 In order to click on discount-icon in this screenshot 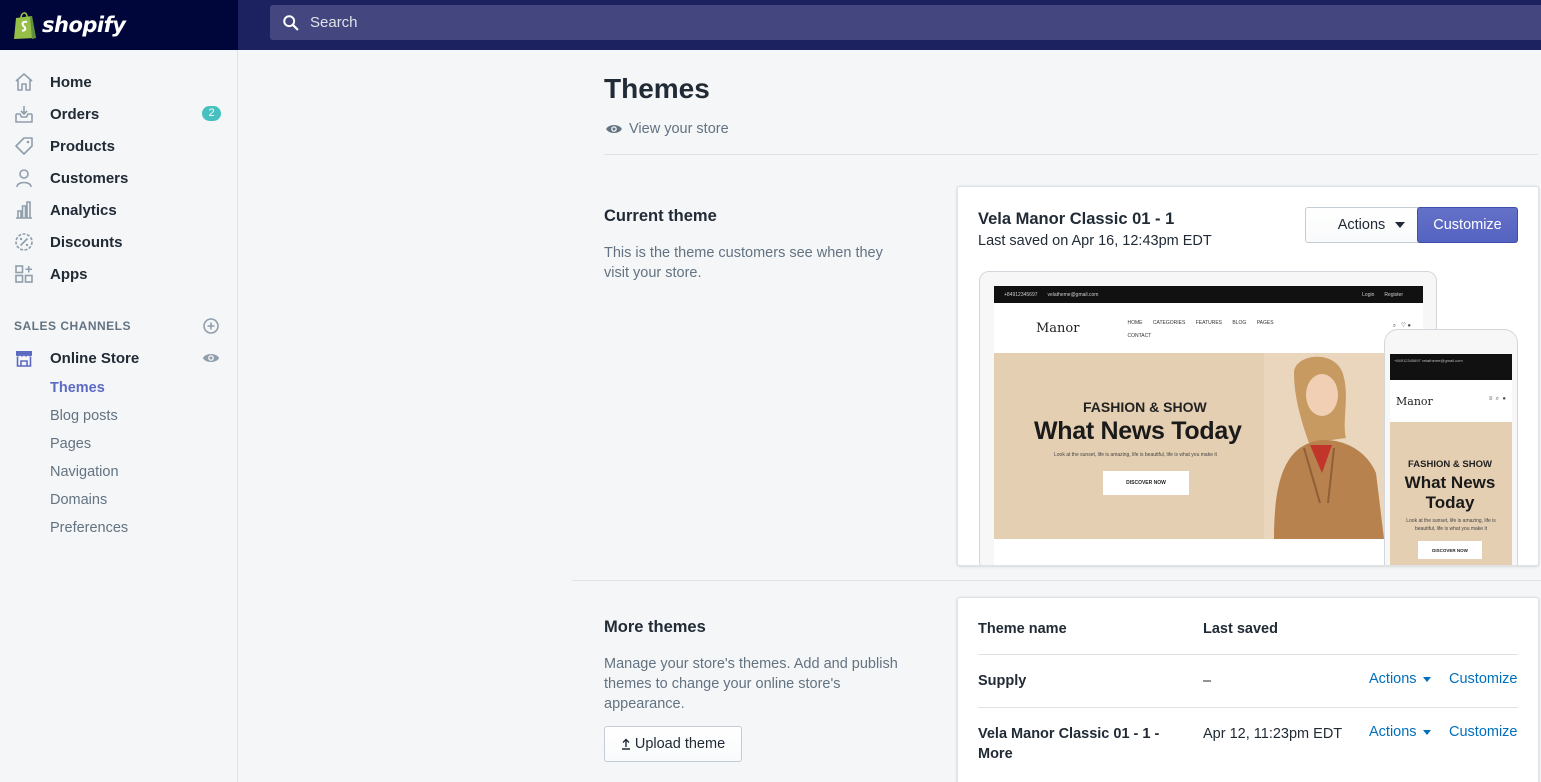, I will do `click(24, 242)`.